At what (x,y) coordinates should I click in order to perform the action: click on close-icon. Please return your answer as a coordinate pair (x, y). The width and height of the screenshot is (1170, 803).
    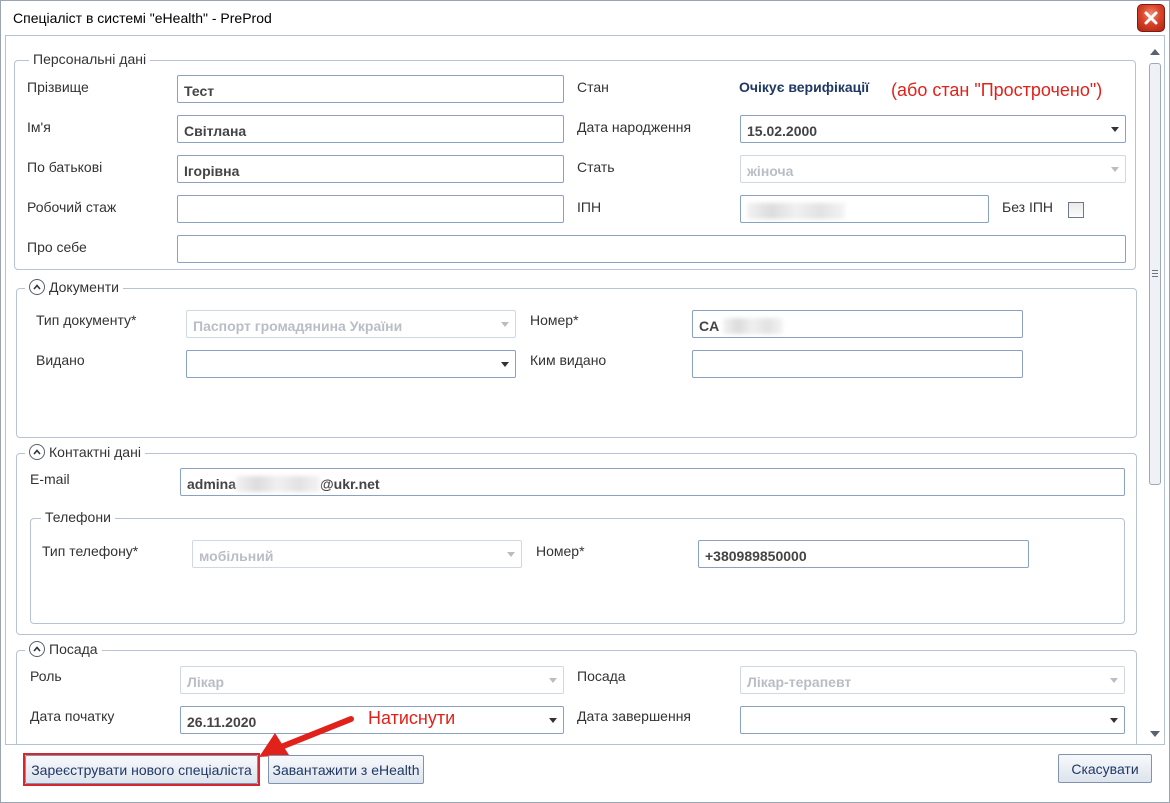
    Looking at the image, I should click on (1151, 18).